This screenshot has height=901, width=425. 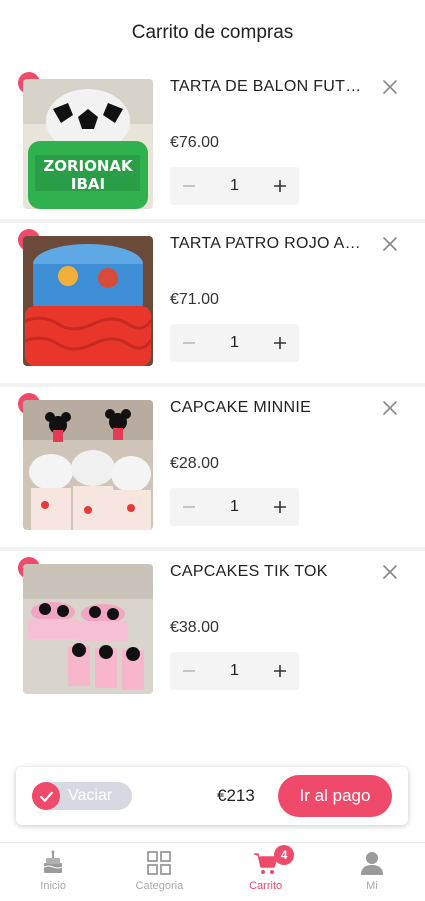 What do you see at coordinates (284, 855) in the screenshot?
I see `cart-count-badge: 4` at bounding box center [284, 855].